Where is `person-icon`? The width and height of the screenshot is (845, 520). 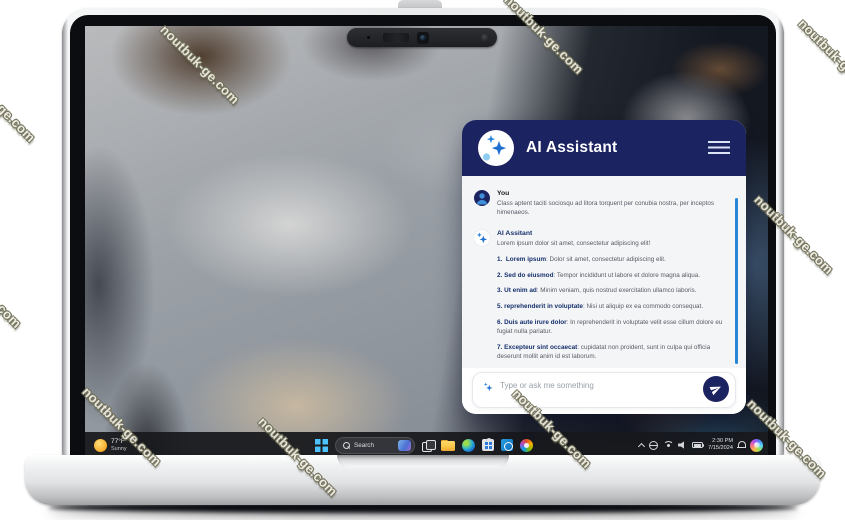 person-icon is located at coordinates (482, 199).